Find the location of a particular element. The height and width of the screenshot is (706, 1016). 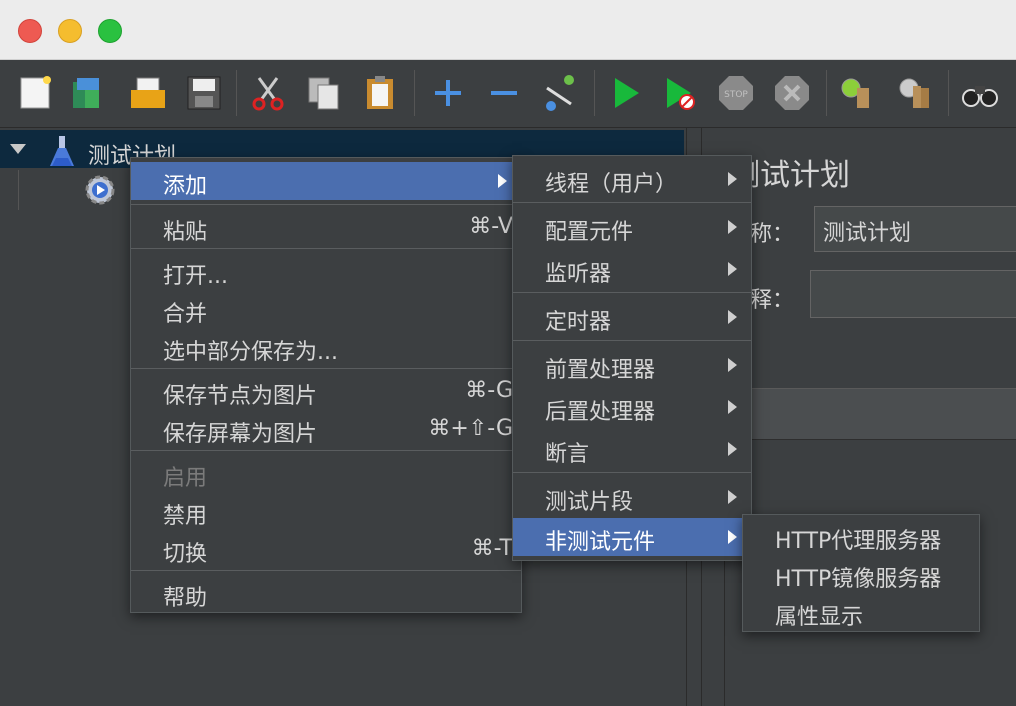

start-no-pause-icon is located at coordinates (681, 94).